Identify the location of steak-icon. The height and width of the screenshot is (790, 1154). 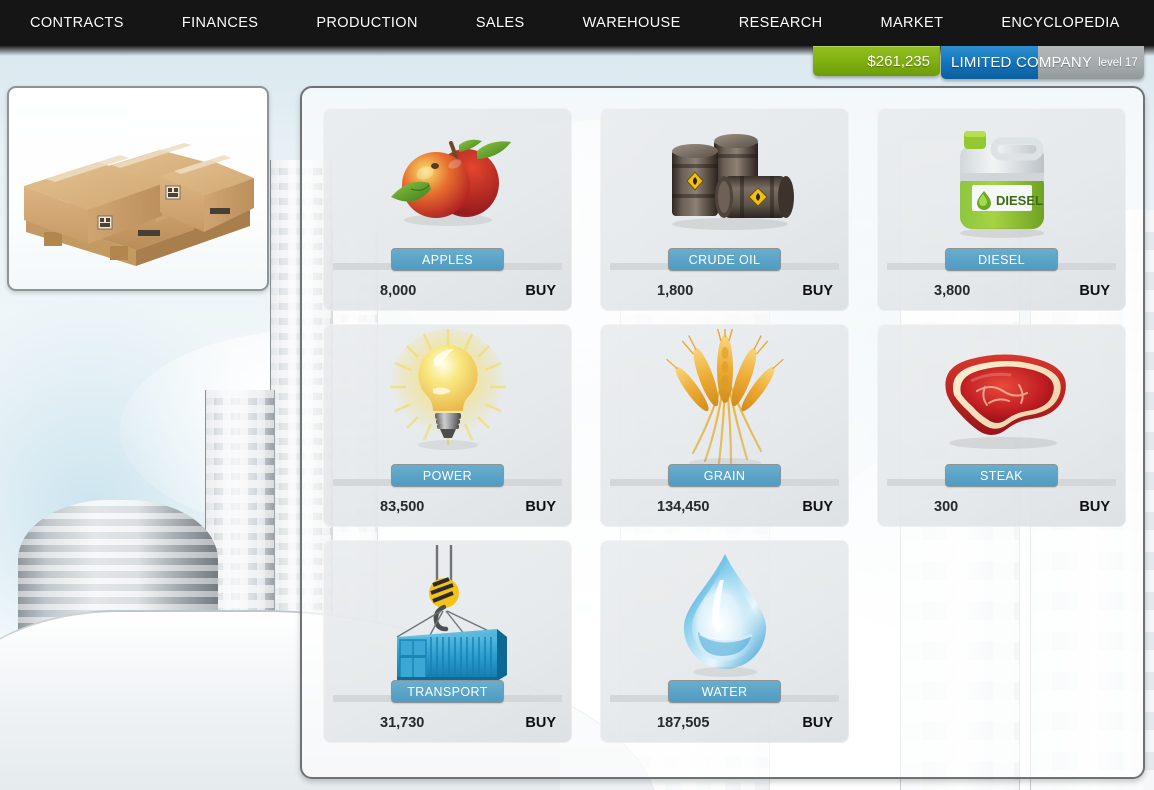
(1005, 401).